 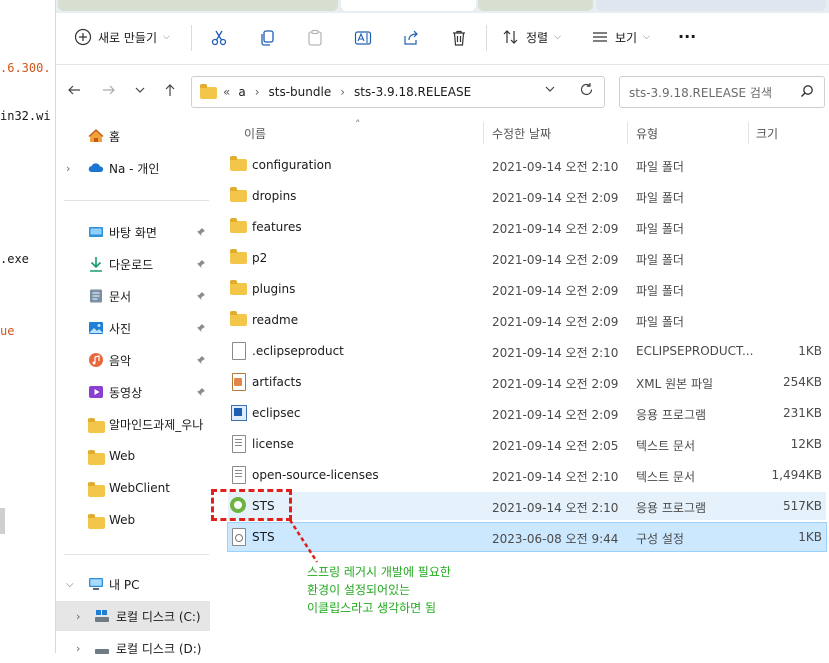 What do you see at coordinates (722, 92) in the screenshot?
I see `search-box: sts-3.9.18.RELEASE 검색` at bounding box center [722, 92].